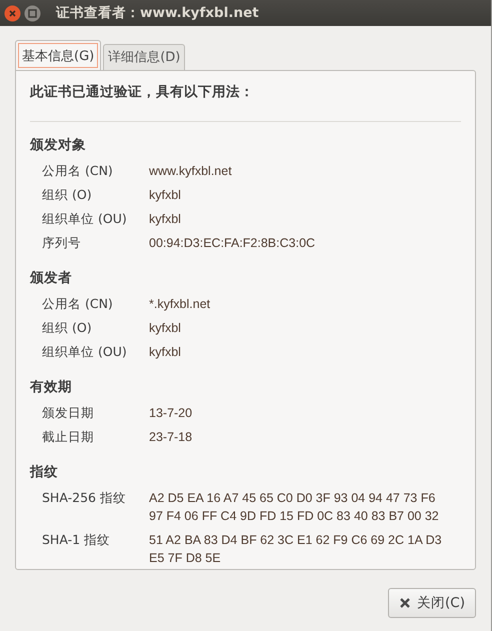  I want to click on window-title: 证书查看者：www.kyfxbl.net, so click(157, 13).